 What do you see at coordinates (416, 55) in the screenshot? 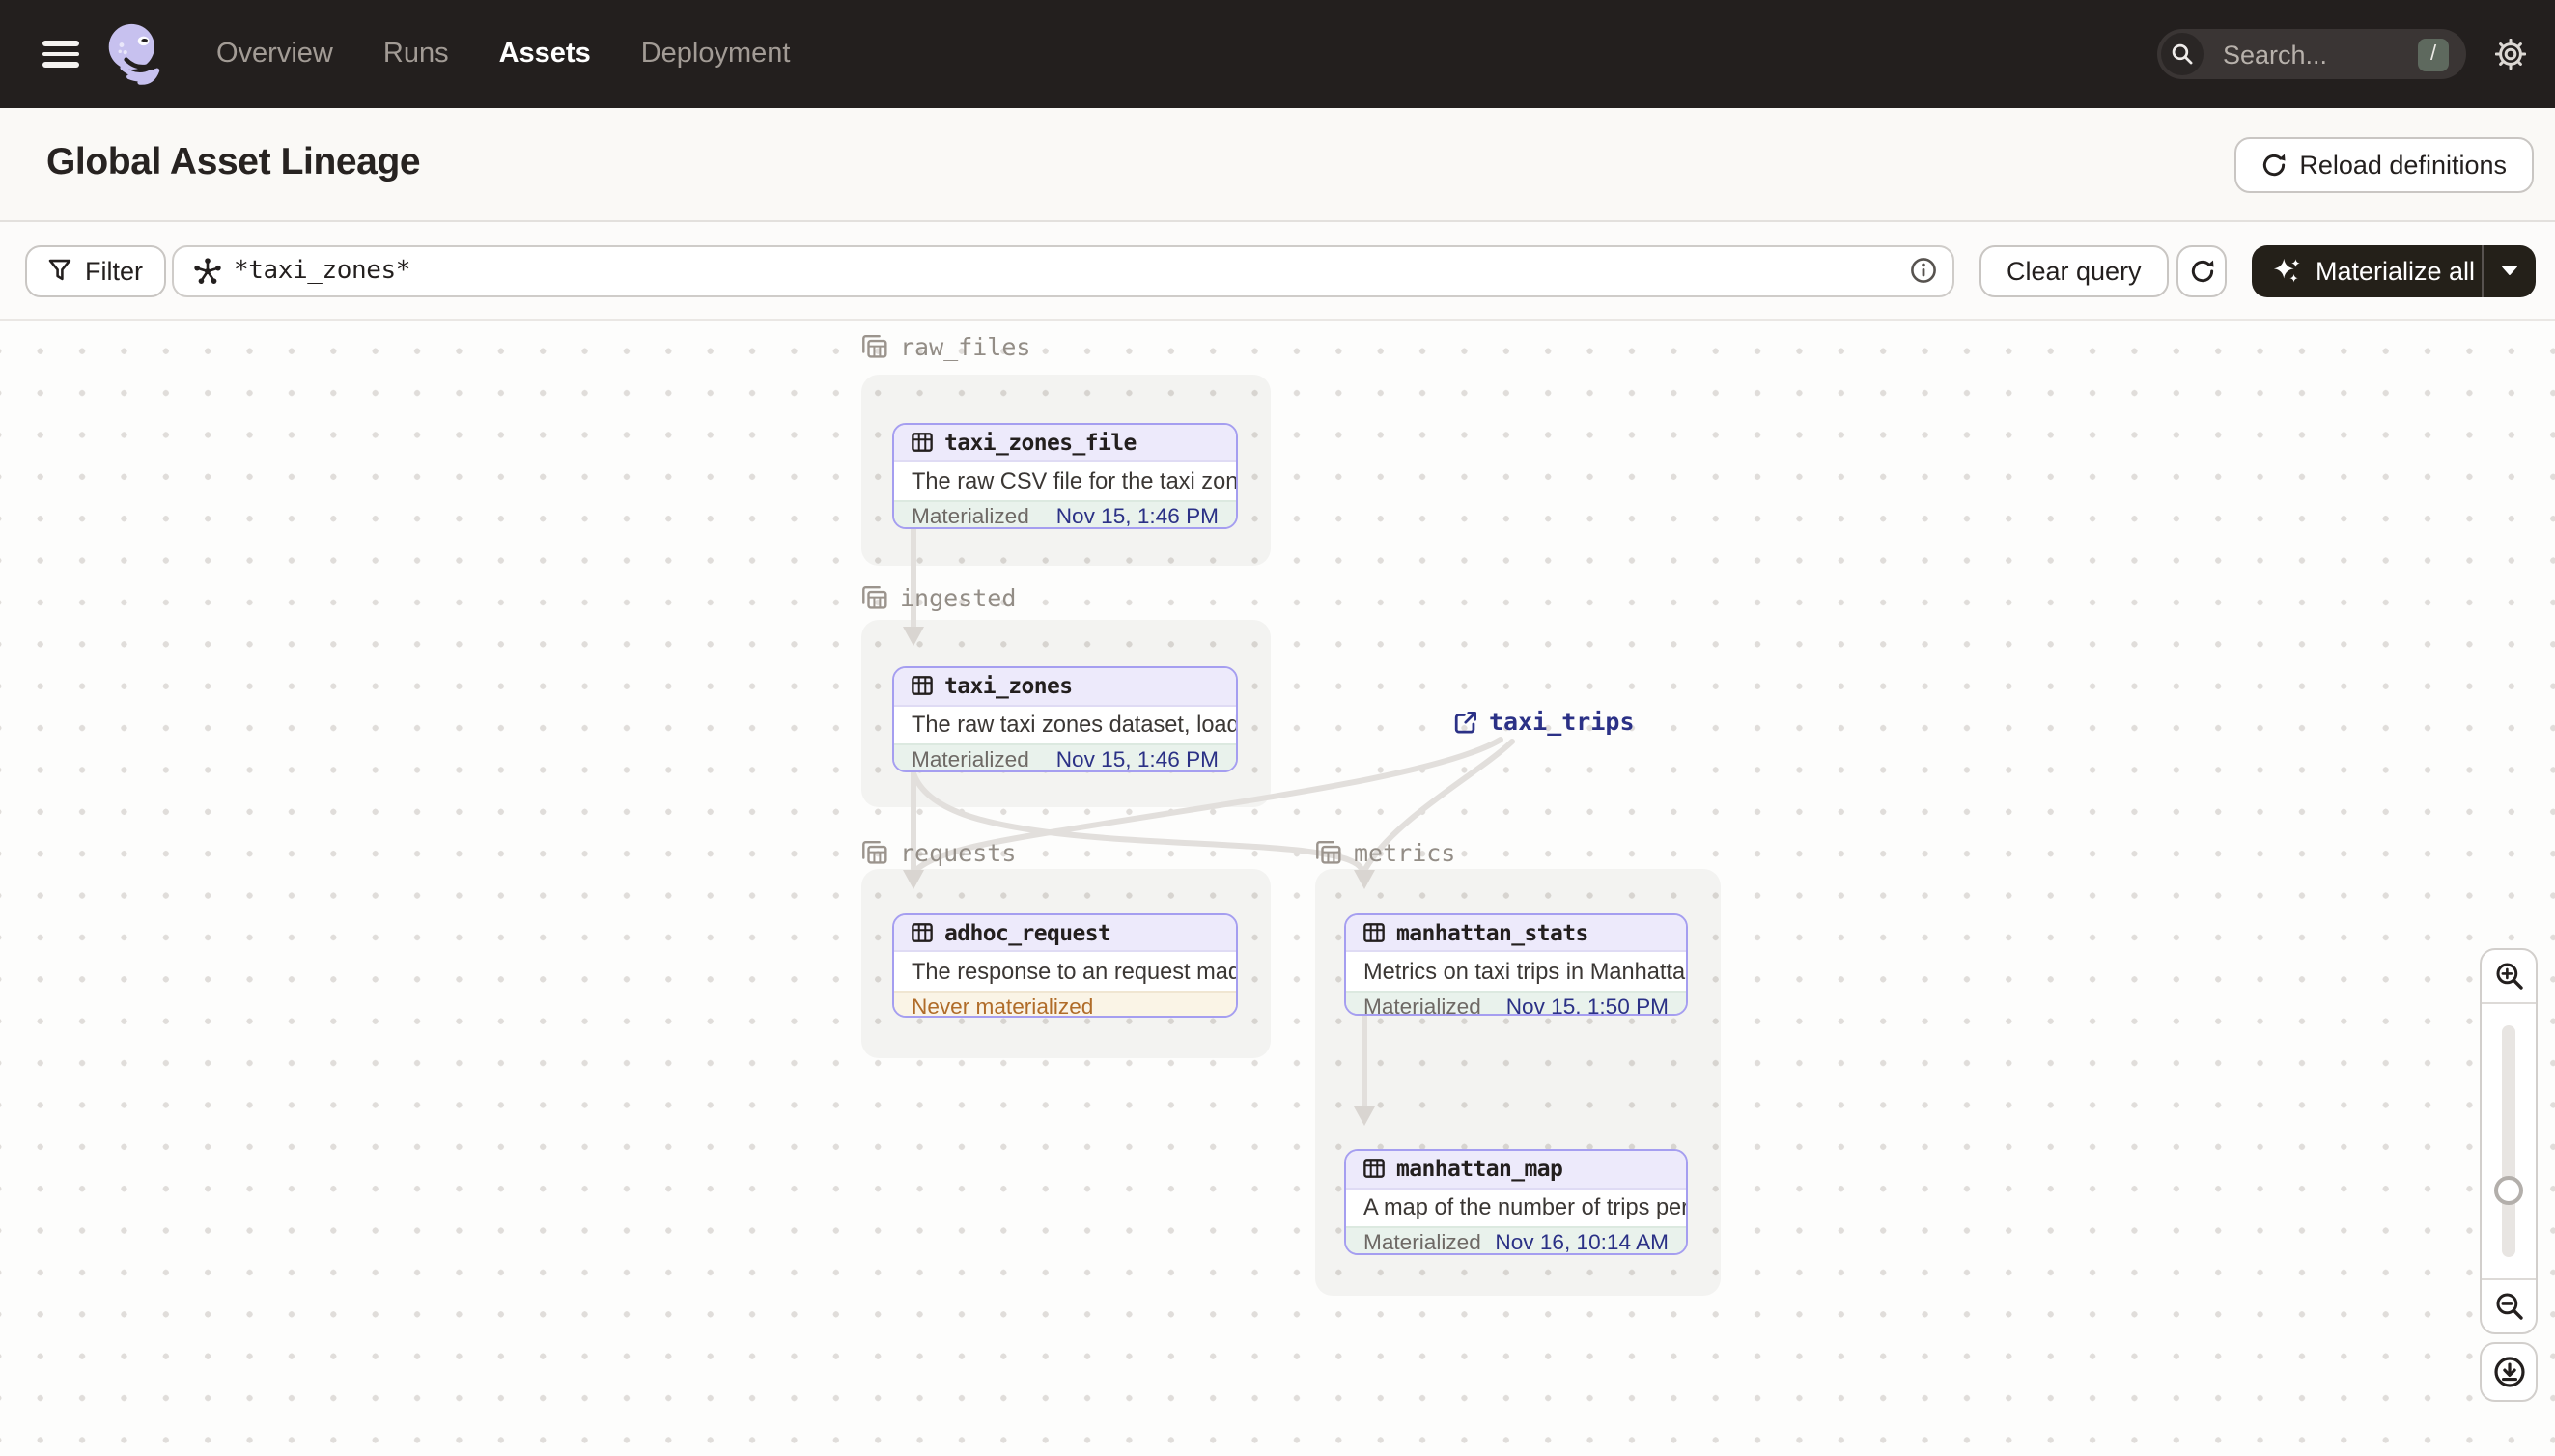
I see `nav-item-runs: Runs` at bounding box center [416, 55].